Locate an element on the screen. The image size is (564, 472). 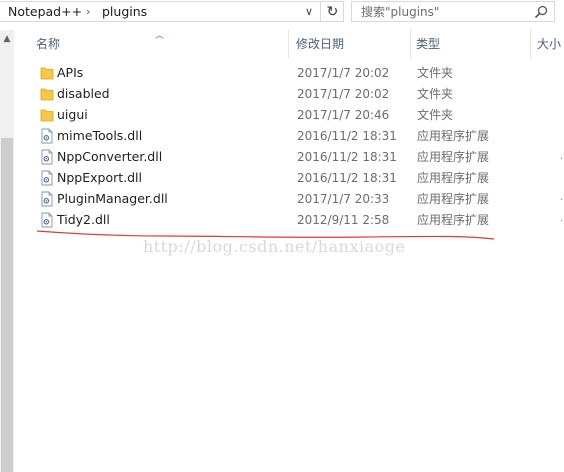
right-edge is located at coordinates (561, 264).